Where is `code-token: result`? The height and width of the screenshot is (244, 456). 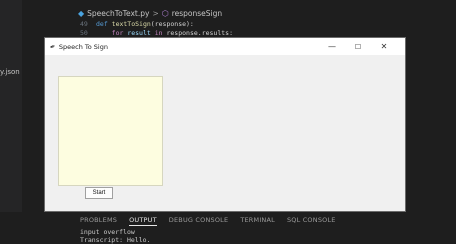
code-token: result is located at coordinates (141, 33).